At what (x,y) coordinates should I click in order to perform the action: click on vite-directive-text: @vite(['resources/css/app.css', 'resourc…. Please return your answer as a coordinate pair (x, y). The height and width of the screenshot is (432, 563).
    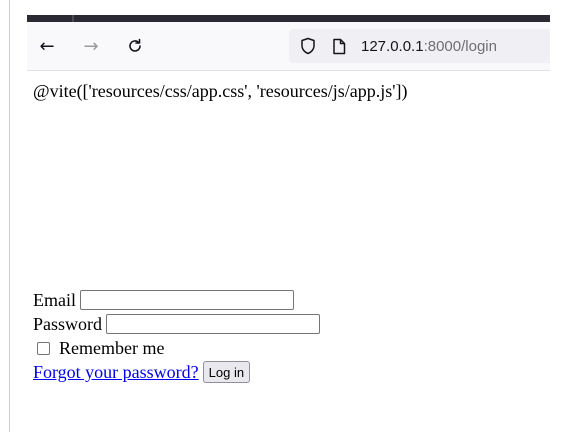
    Looking at the image, I should click on (220, 91).